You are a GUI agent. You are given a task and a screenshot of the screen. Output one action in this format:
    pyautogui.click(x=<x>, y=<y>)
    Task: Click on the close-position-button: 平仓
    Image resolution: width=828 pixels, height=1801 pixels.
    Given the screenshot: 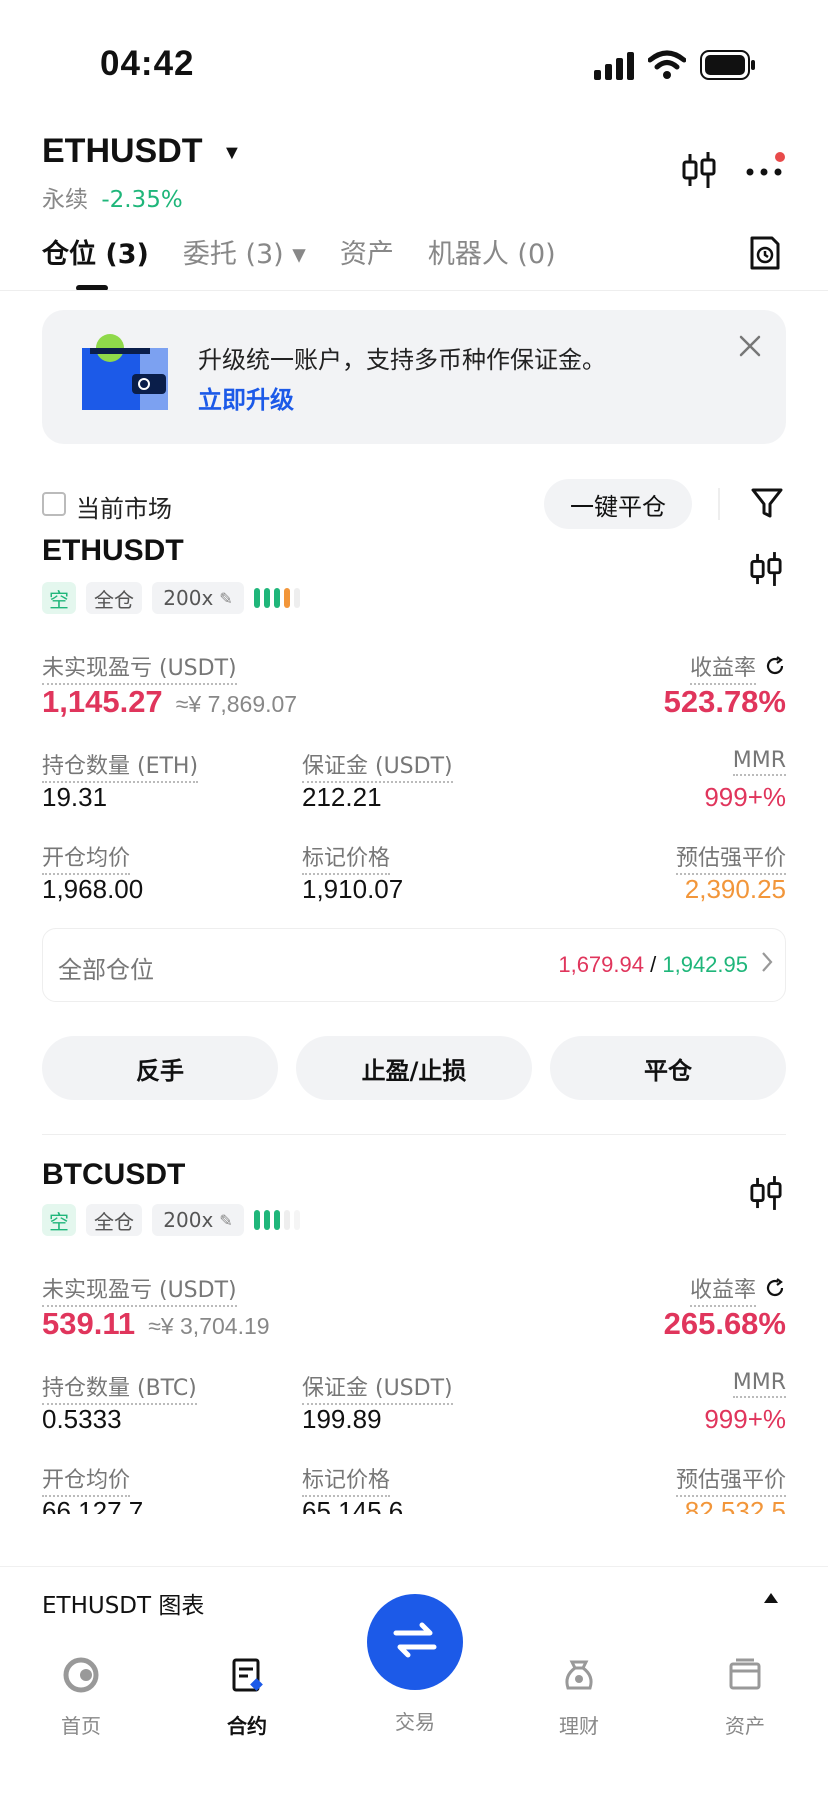 What is the action you would take?
    pyautogui.click(x=668, y=1068)
    